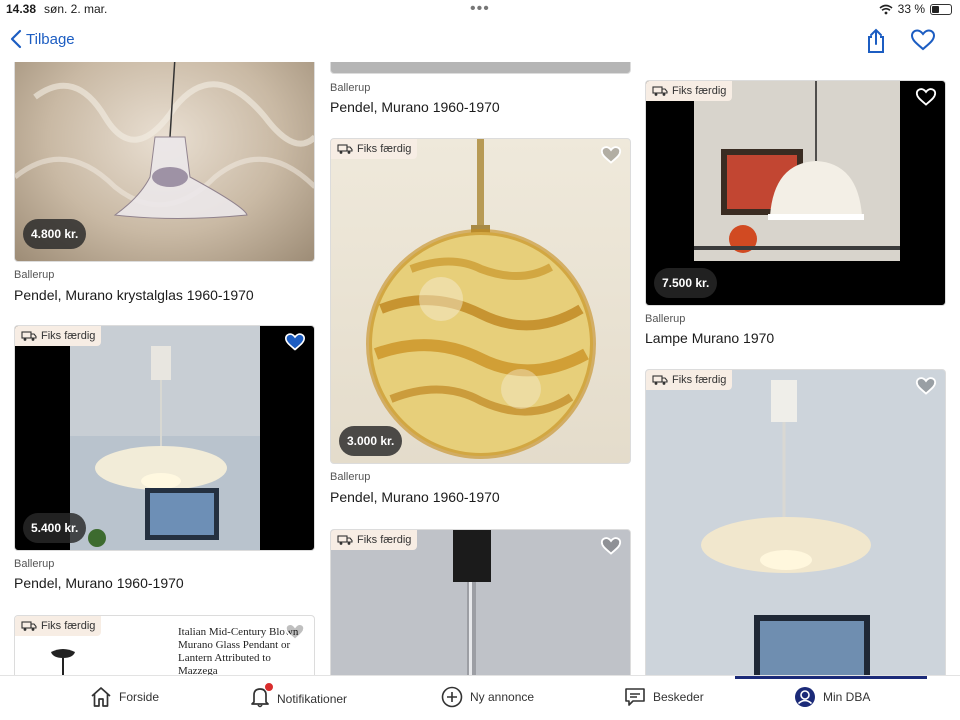 This screenshot has height=720, width=960. I want to click on tab-label: Ny annonce, so click(502, 697).